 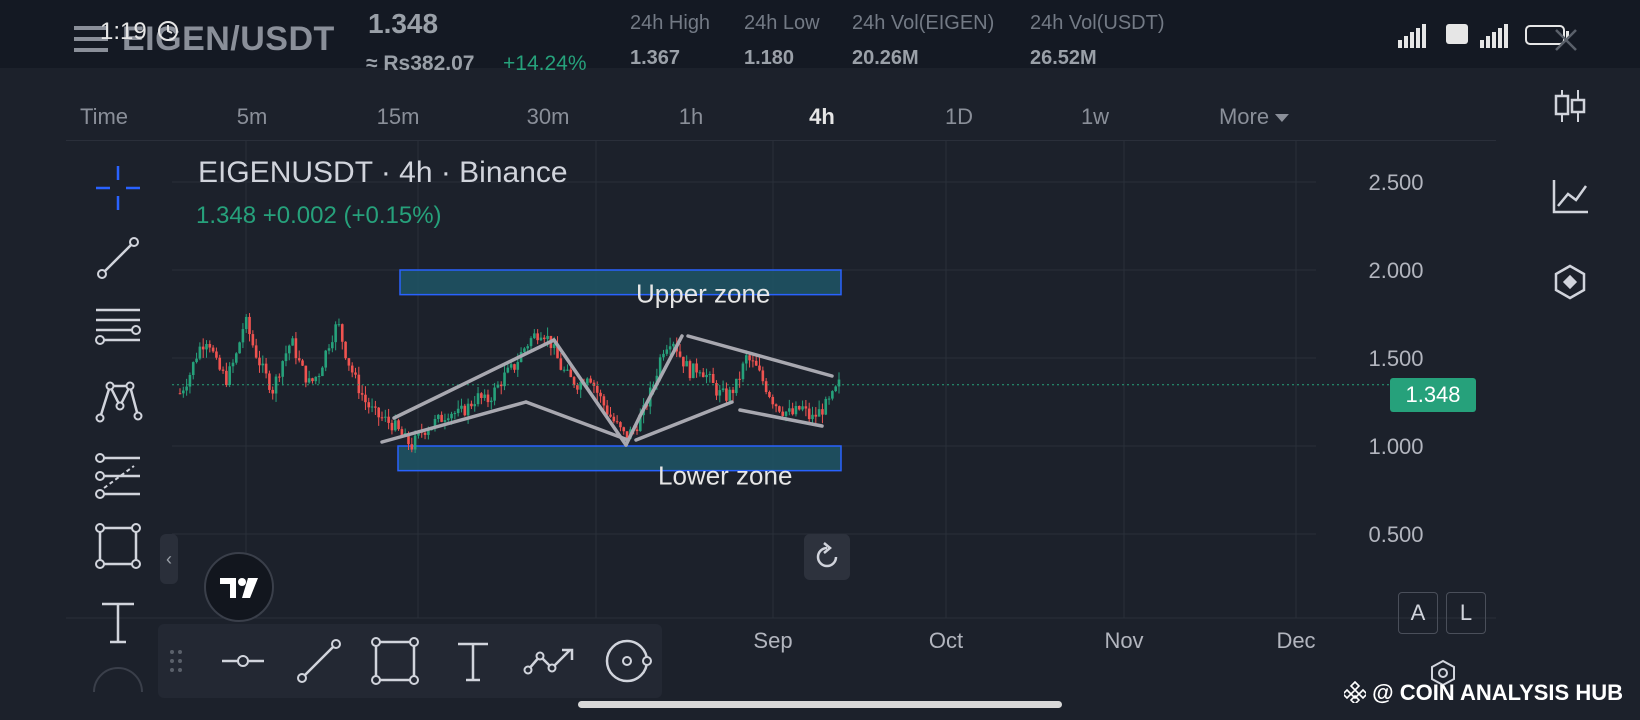 What do you see at coordinates (959, 117) in the screenshot?
I see `tab-1d: 1D` at bounding box center [959, 117].